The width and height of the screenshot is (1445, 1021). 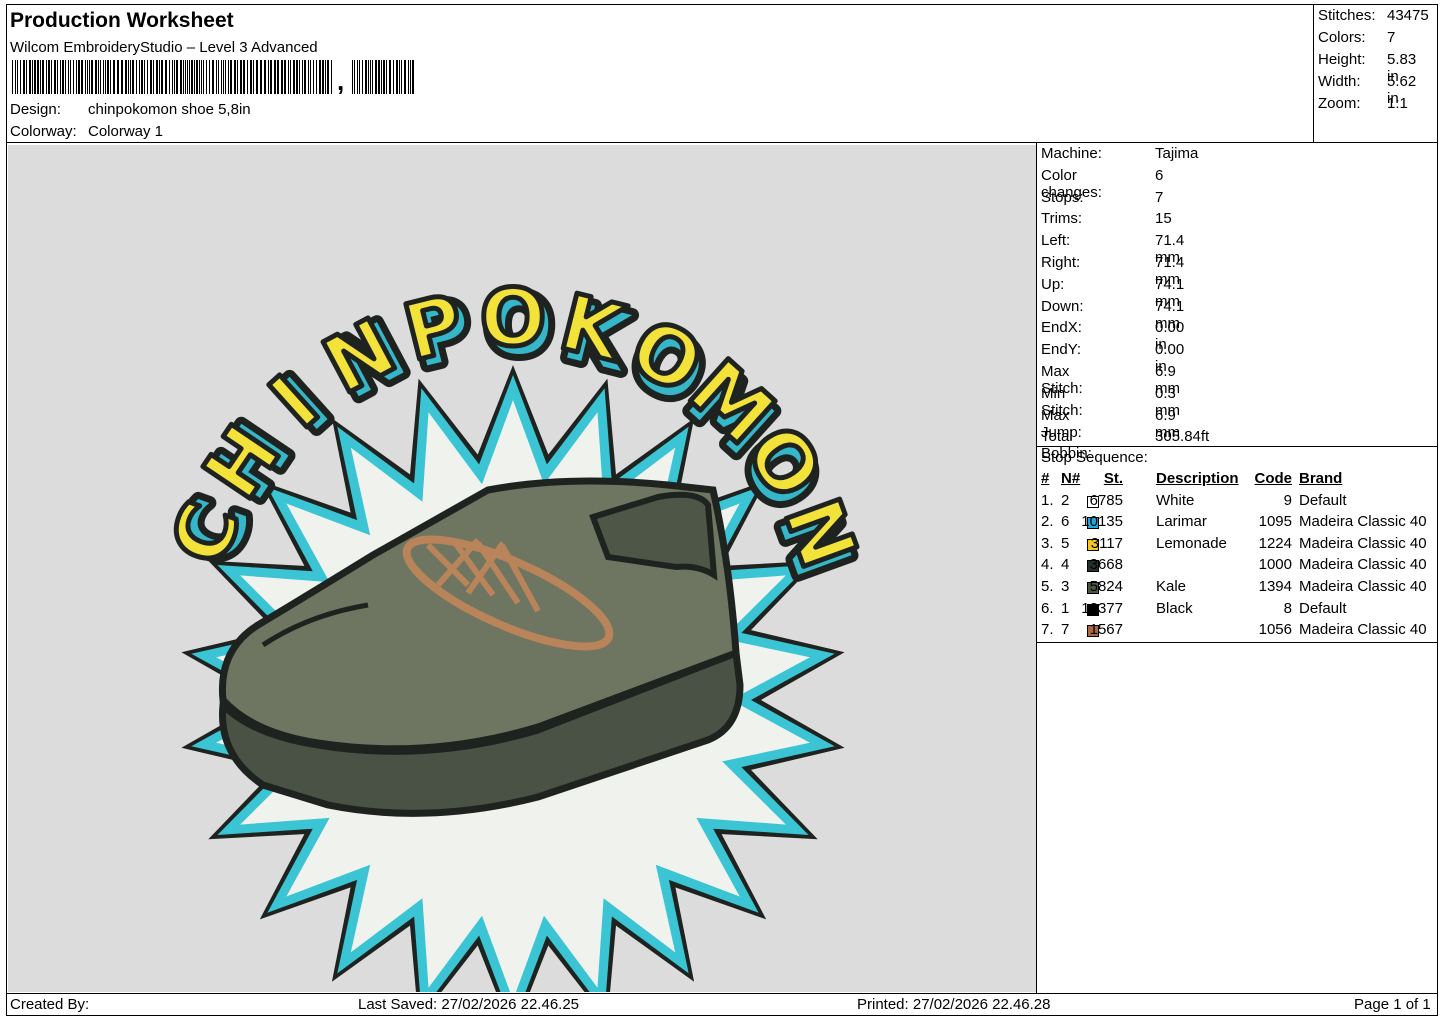 What do you see at coordinates (50, 1004) in the screenshot?
I see `created-by: Created By:` at bounding box center [50, 1004].